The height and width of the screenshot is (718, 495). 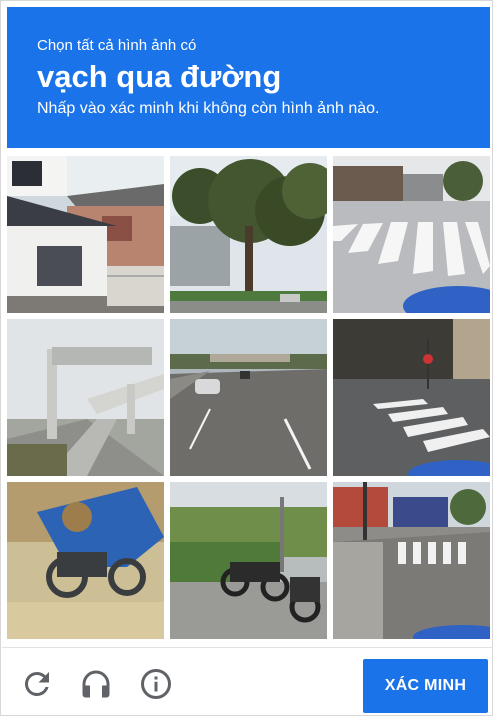 What do you see at coordinates (159, 76) in the screenshot?
I see `challenge-target: vạch qua đường` at bounding box center [159, 76].